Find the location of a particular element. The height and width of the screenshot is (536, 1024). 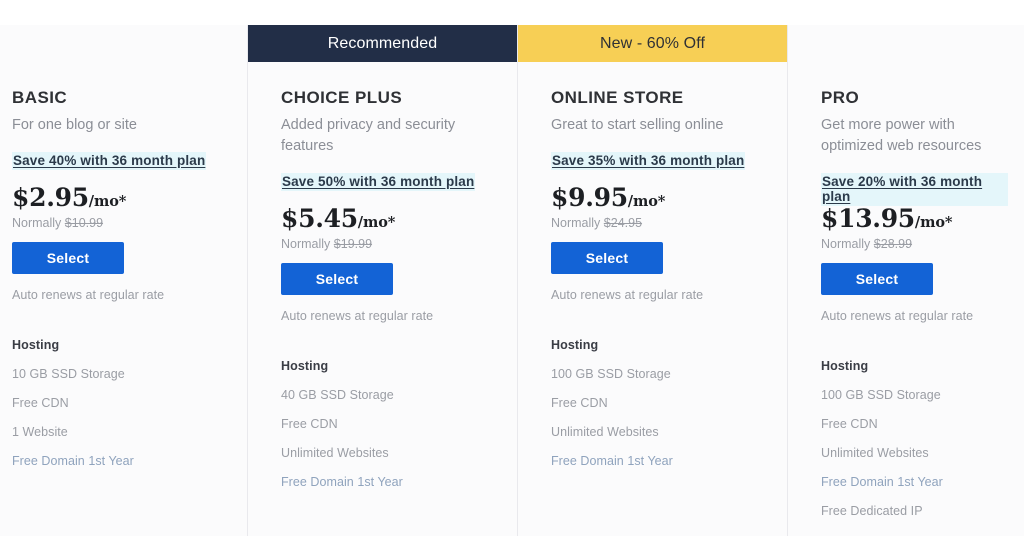

plan-price-choice-plus: $5.45 is located at coordinates (319, 218).